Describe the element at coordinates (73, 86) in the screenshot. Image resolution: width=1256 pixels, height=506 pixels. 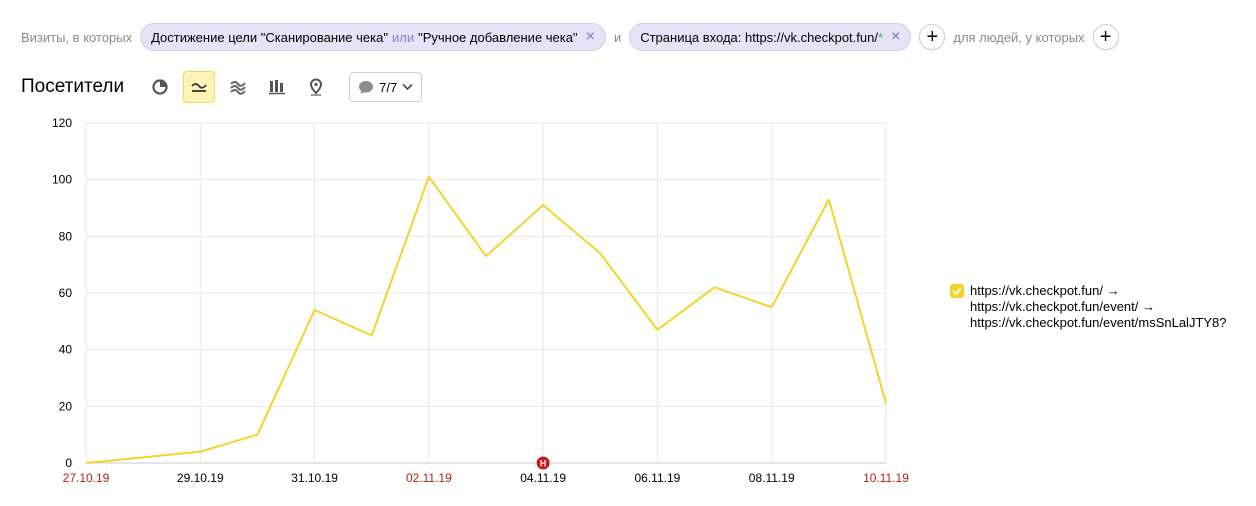
I see `page-title: Посетители` at that location.